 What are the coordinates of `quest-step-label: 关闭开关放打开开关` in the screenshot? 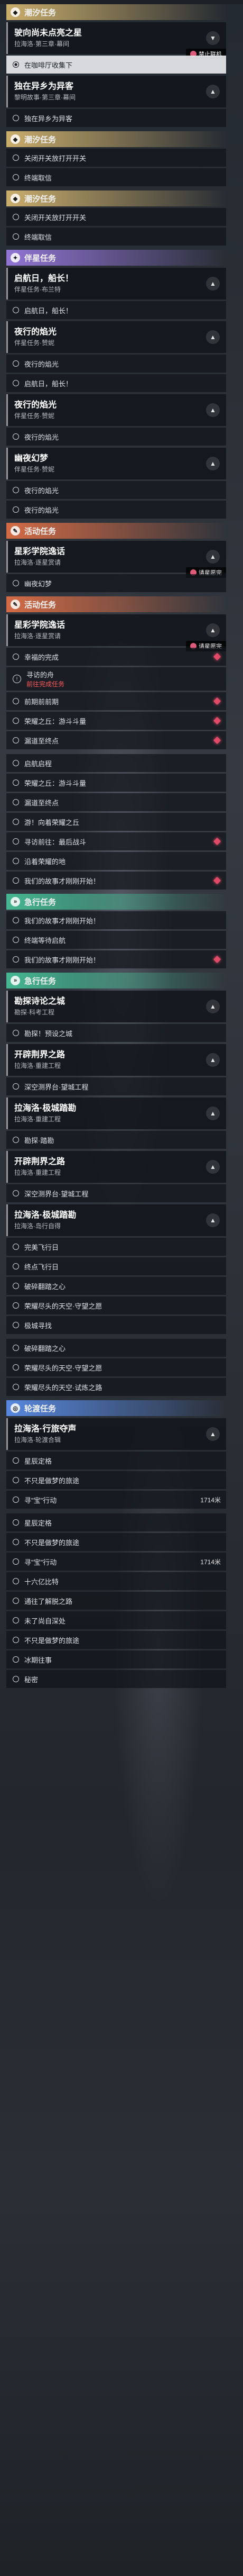 It's located at (55, 217).